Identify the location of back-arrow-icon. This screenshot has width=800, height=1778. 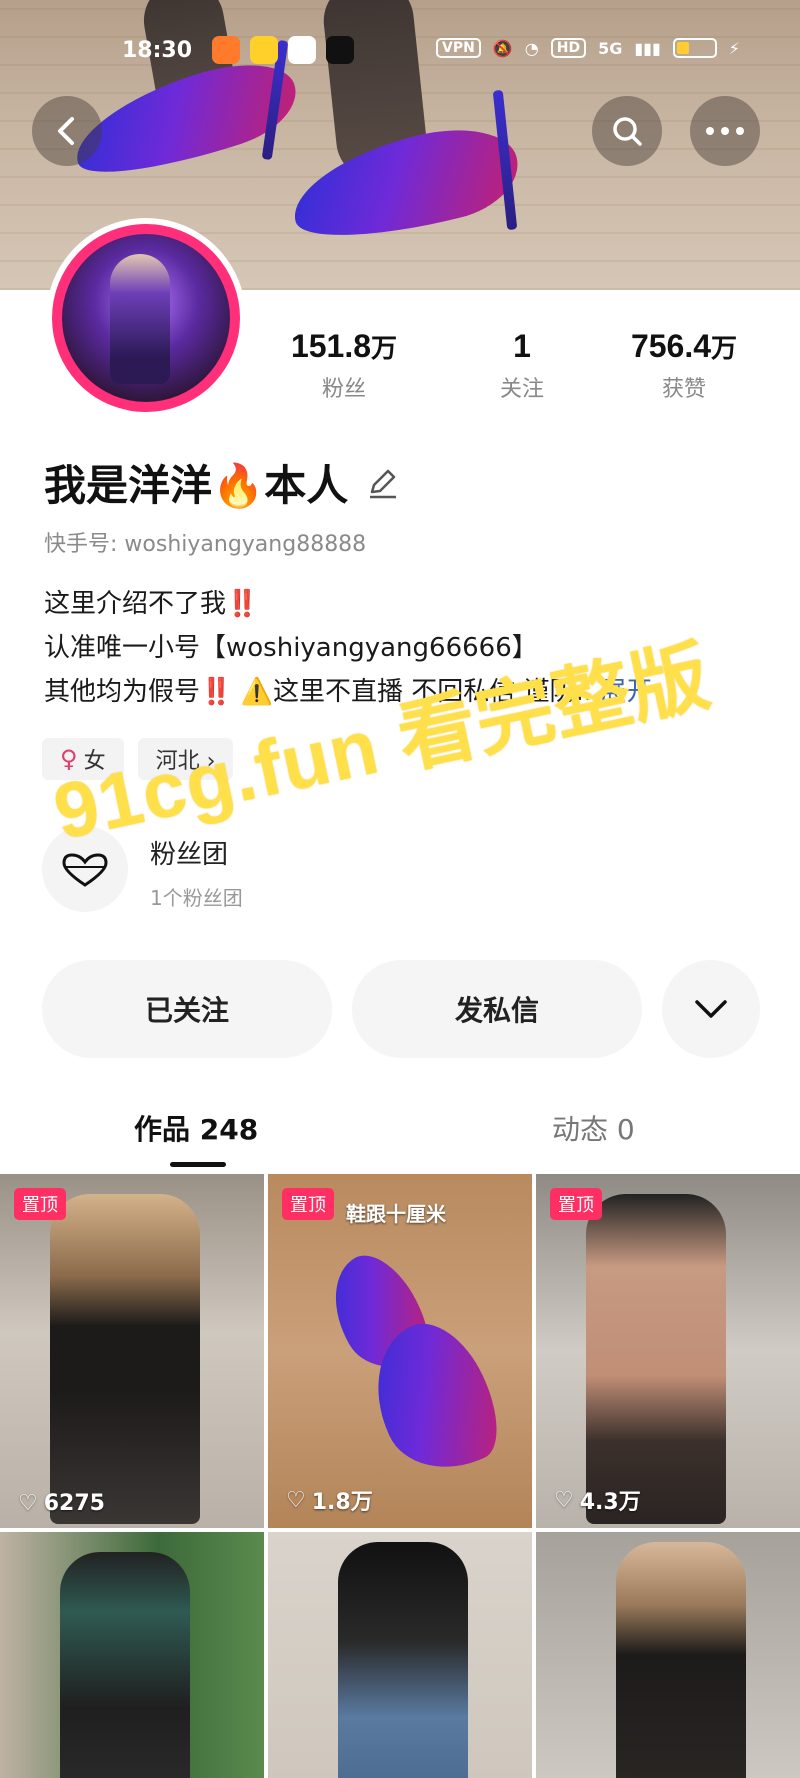
(66, 131).